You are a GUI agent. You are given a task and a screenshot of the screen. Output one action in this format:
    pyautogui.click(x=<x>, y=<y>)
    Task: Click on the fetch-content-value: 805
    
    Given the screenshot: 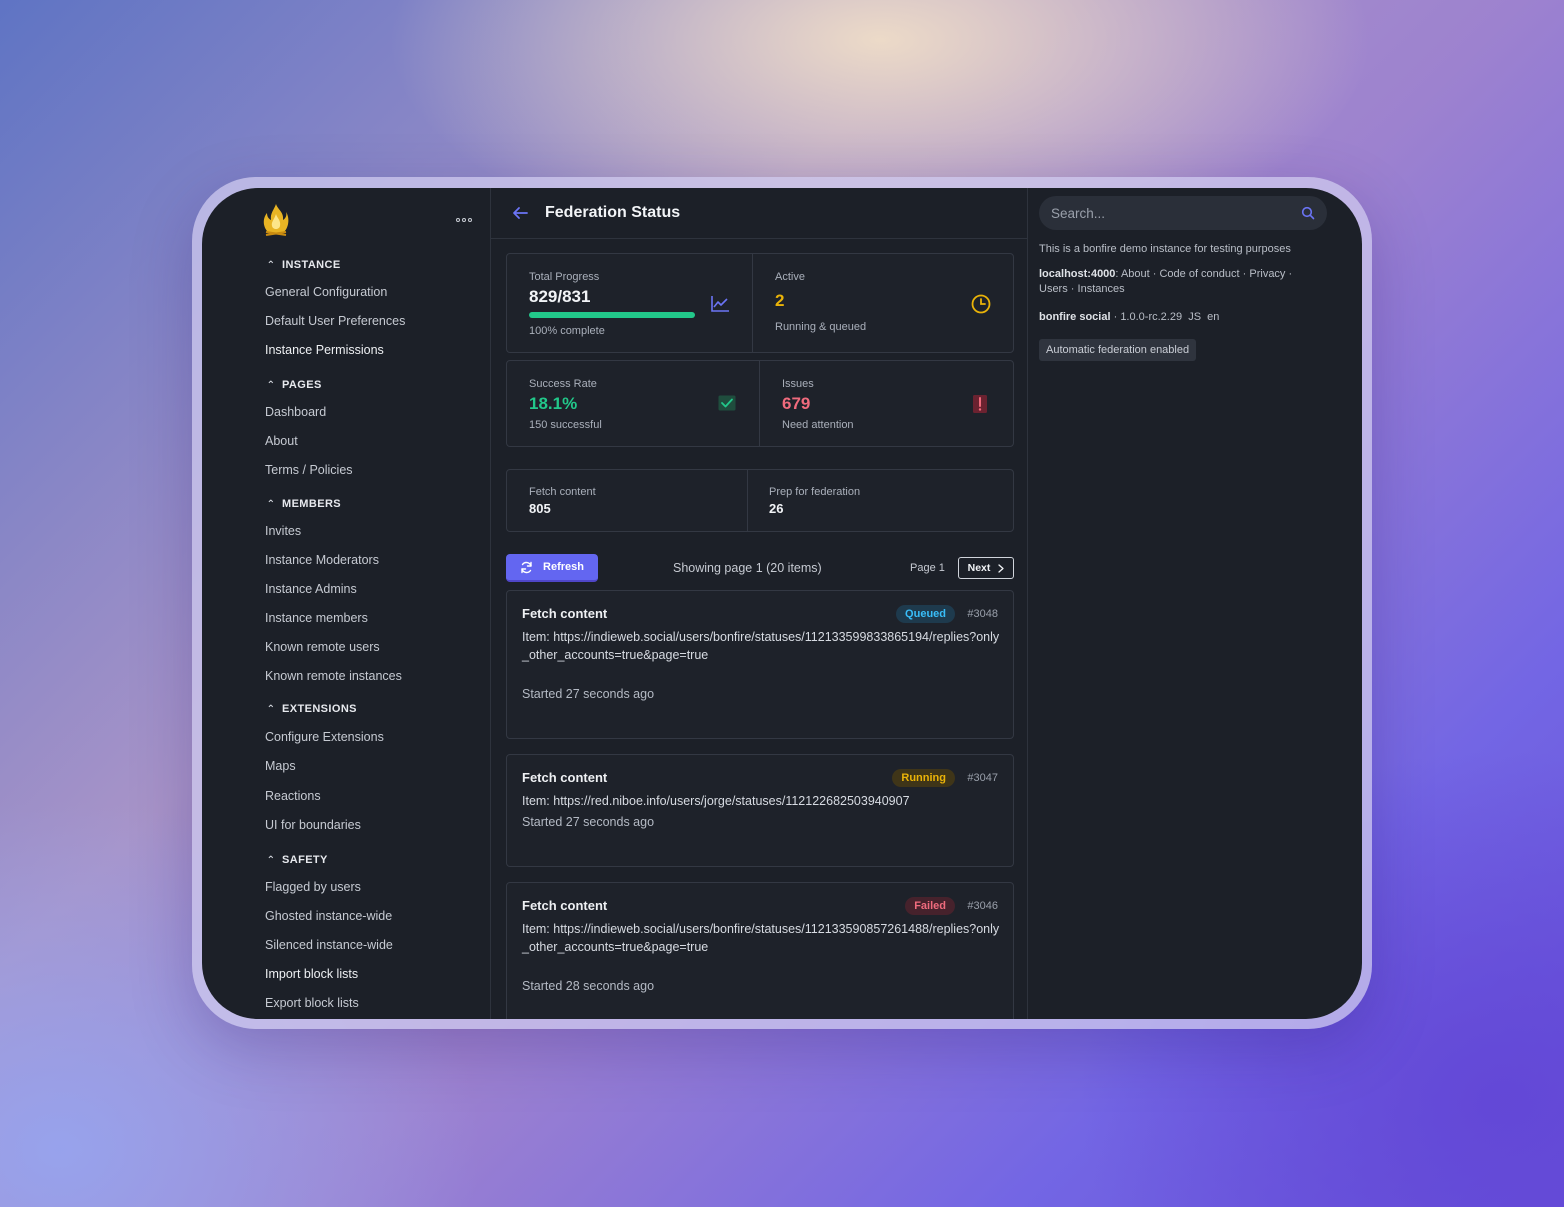 What is the action you would take?
    pyautogui.click(x=540, y=508)
    